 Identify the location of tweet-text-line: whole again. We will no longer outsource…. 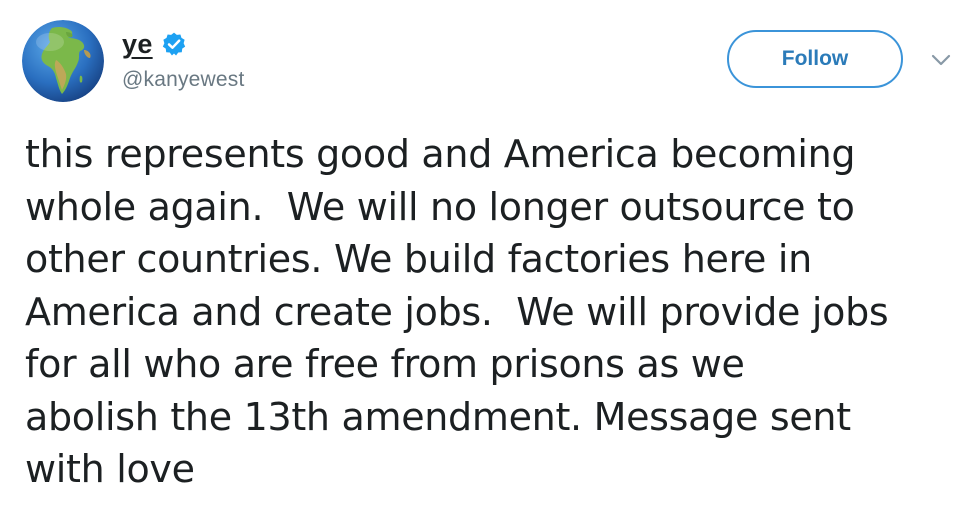
(440, 206).